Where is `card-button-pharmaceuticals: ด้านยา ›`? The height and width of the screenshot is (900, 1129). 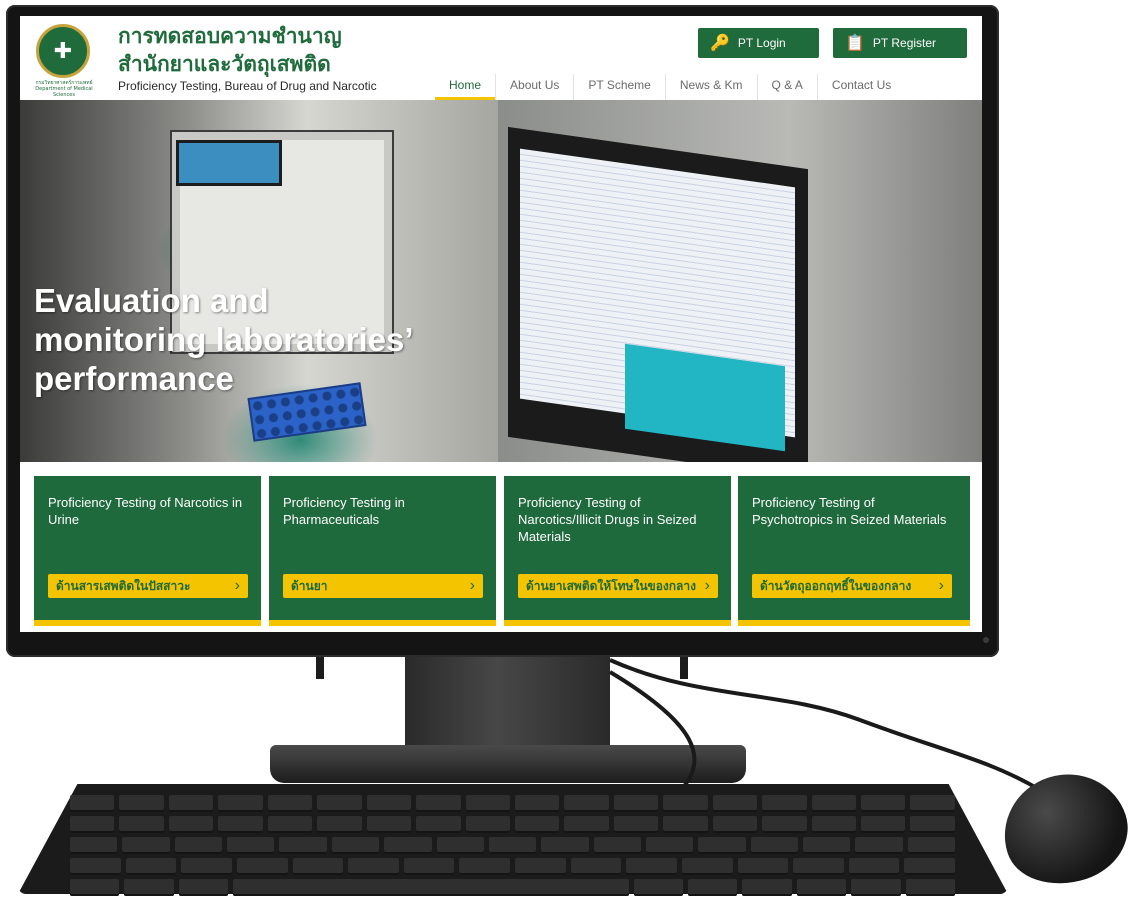 card-button-pharmaceuticals: ด้านยา › is located at coordinates (383, 586).